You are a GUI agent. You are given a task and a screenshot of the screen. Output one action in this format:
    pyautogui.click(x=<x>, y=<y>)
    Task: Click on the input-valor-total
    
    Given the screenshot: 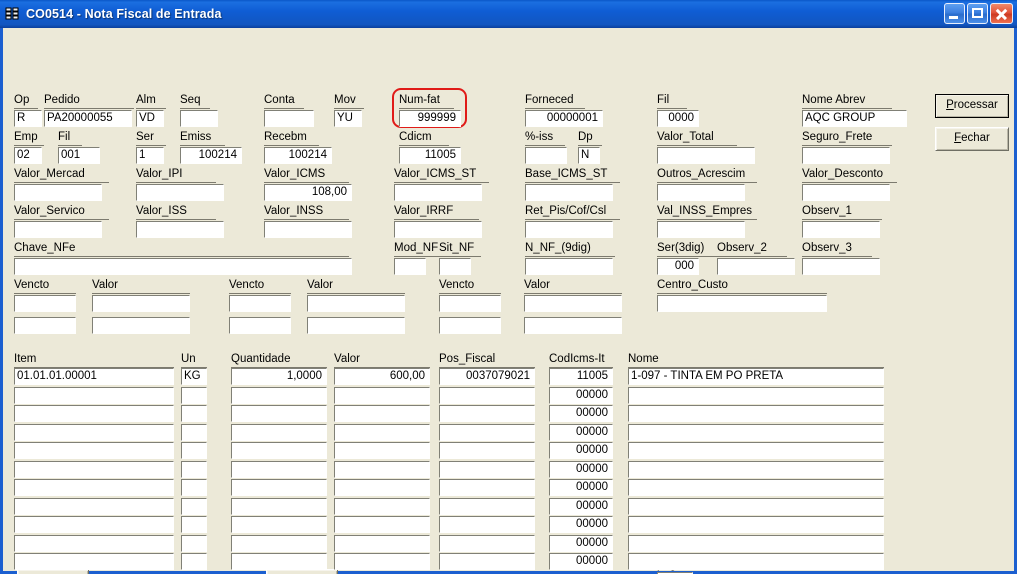 What is the action you would take?
    pyautogui.click(x=706, y=155)
    